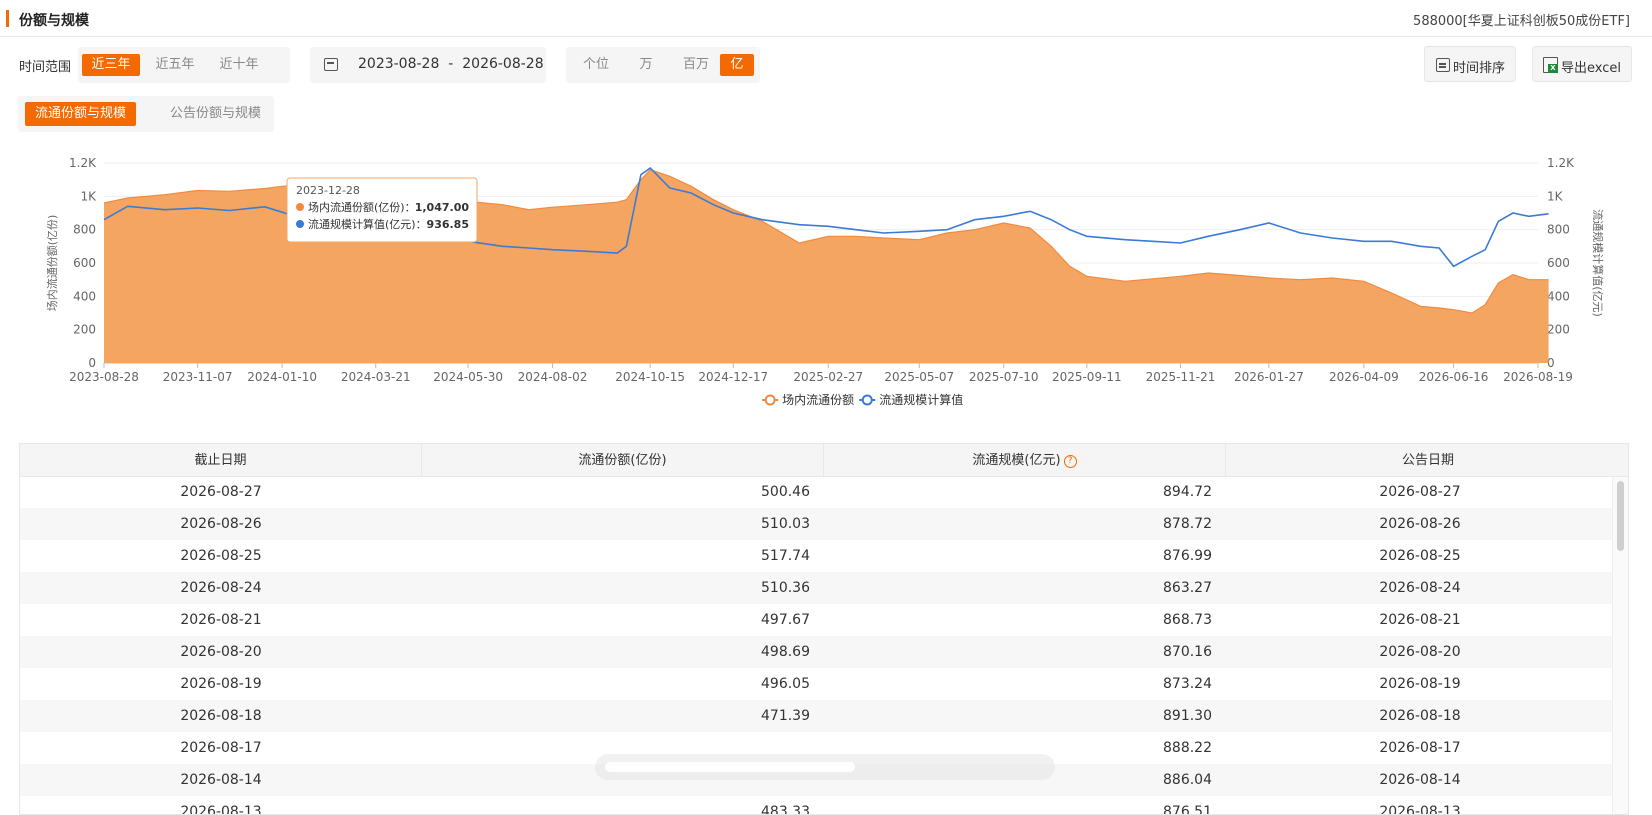  I want to click on x-tick-label: 2024-03-21, so click(376, 377).